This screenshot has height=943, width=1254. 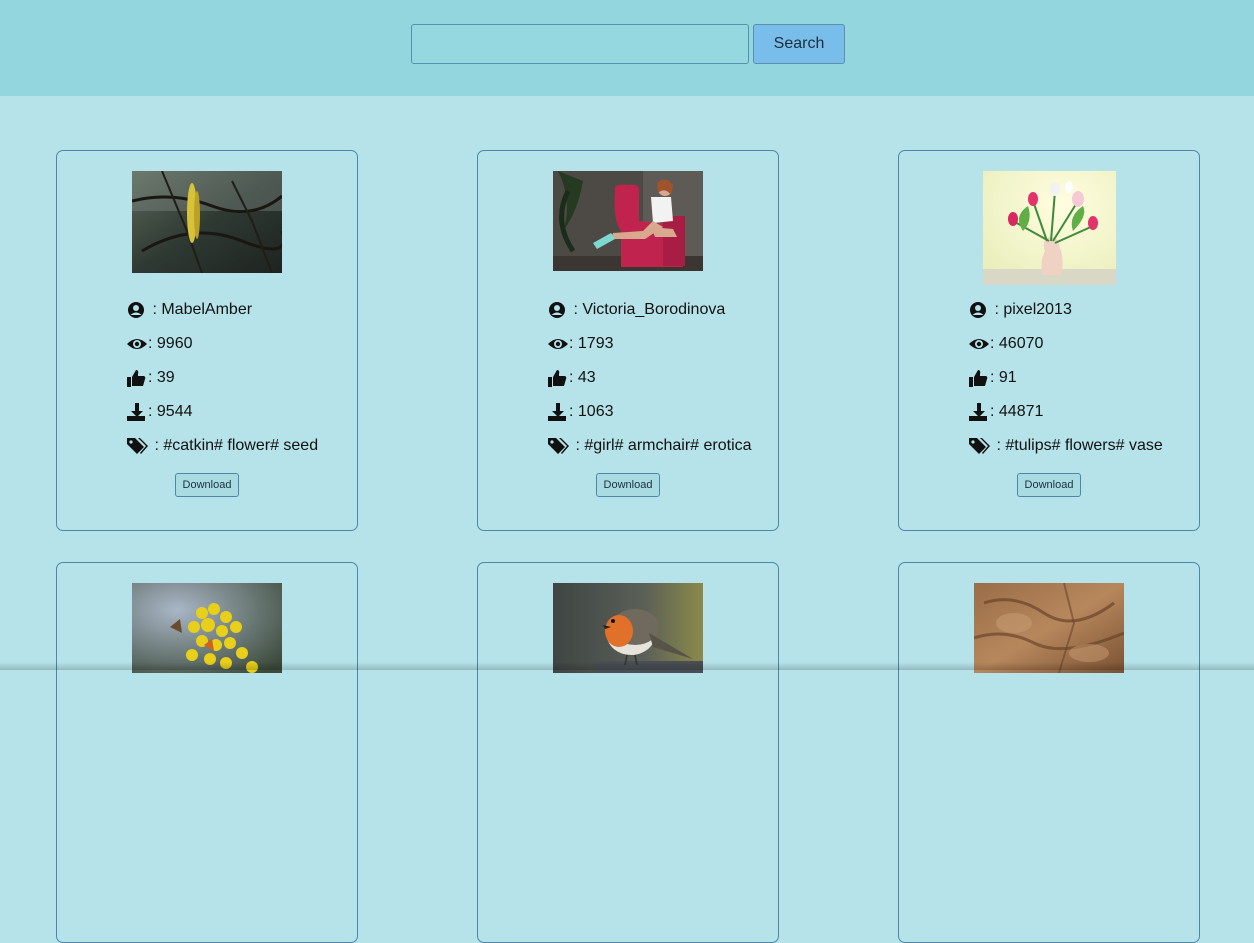 I want to click on downloads-row: : 9544, so click(x=159, y=412).